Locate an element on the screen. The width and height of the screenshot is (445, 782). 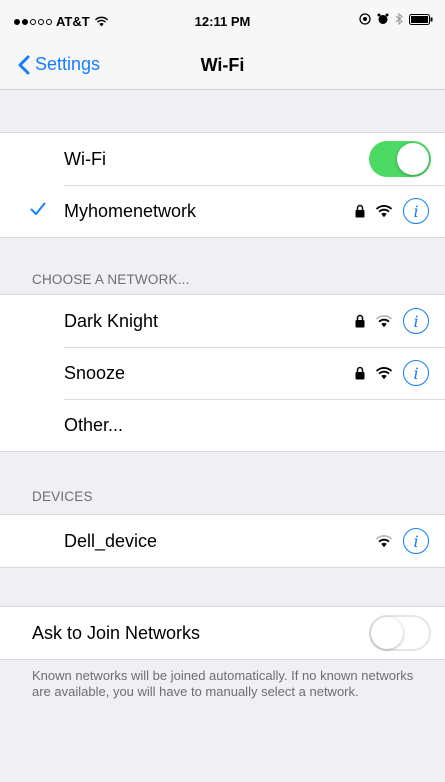
status-icons is located at coordinates (396, 19).